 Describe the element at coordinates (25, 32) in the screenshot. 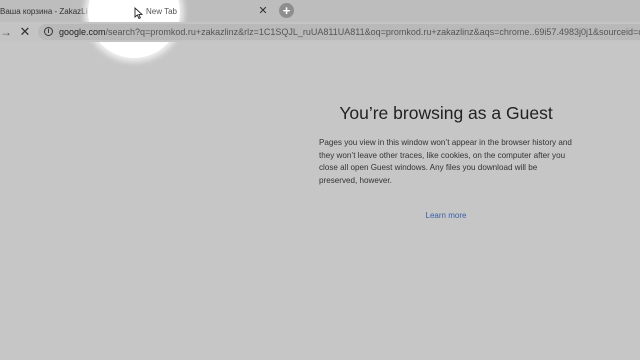

I see `stop-icon: ✕` at that location.